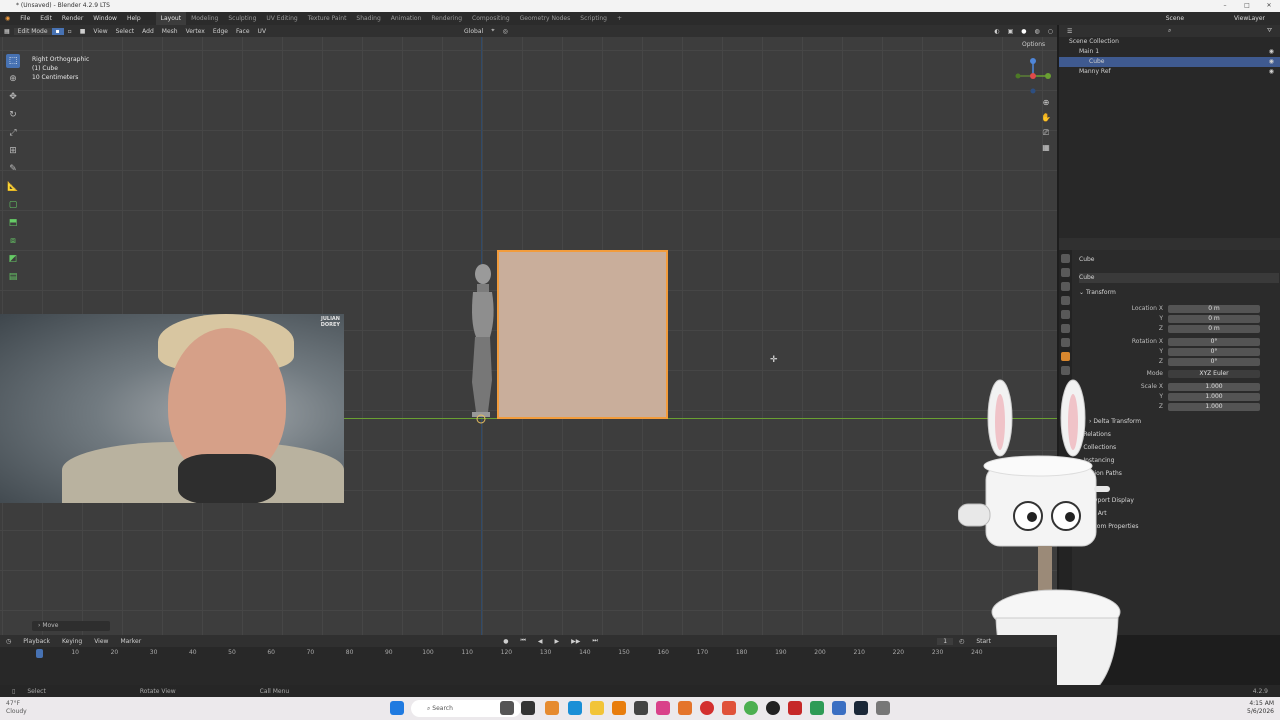 The height and width of the screenshot is (720, 1280). I want to click on rotation-z-field: 0°, so click(1214, 361).